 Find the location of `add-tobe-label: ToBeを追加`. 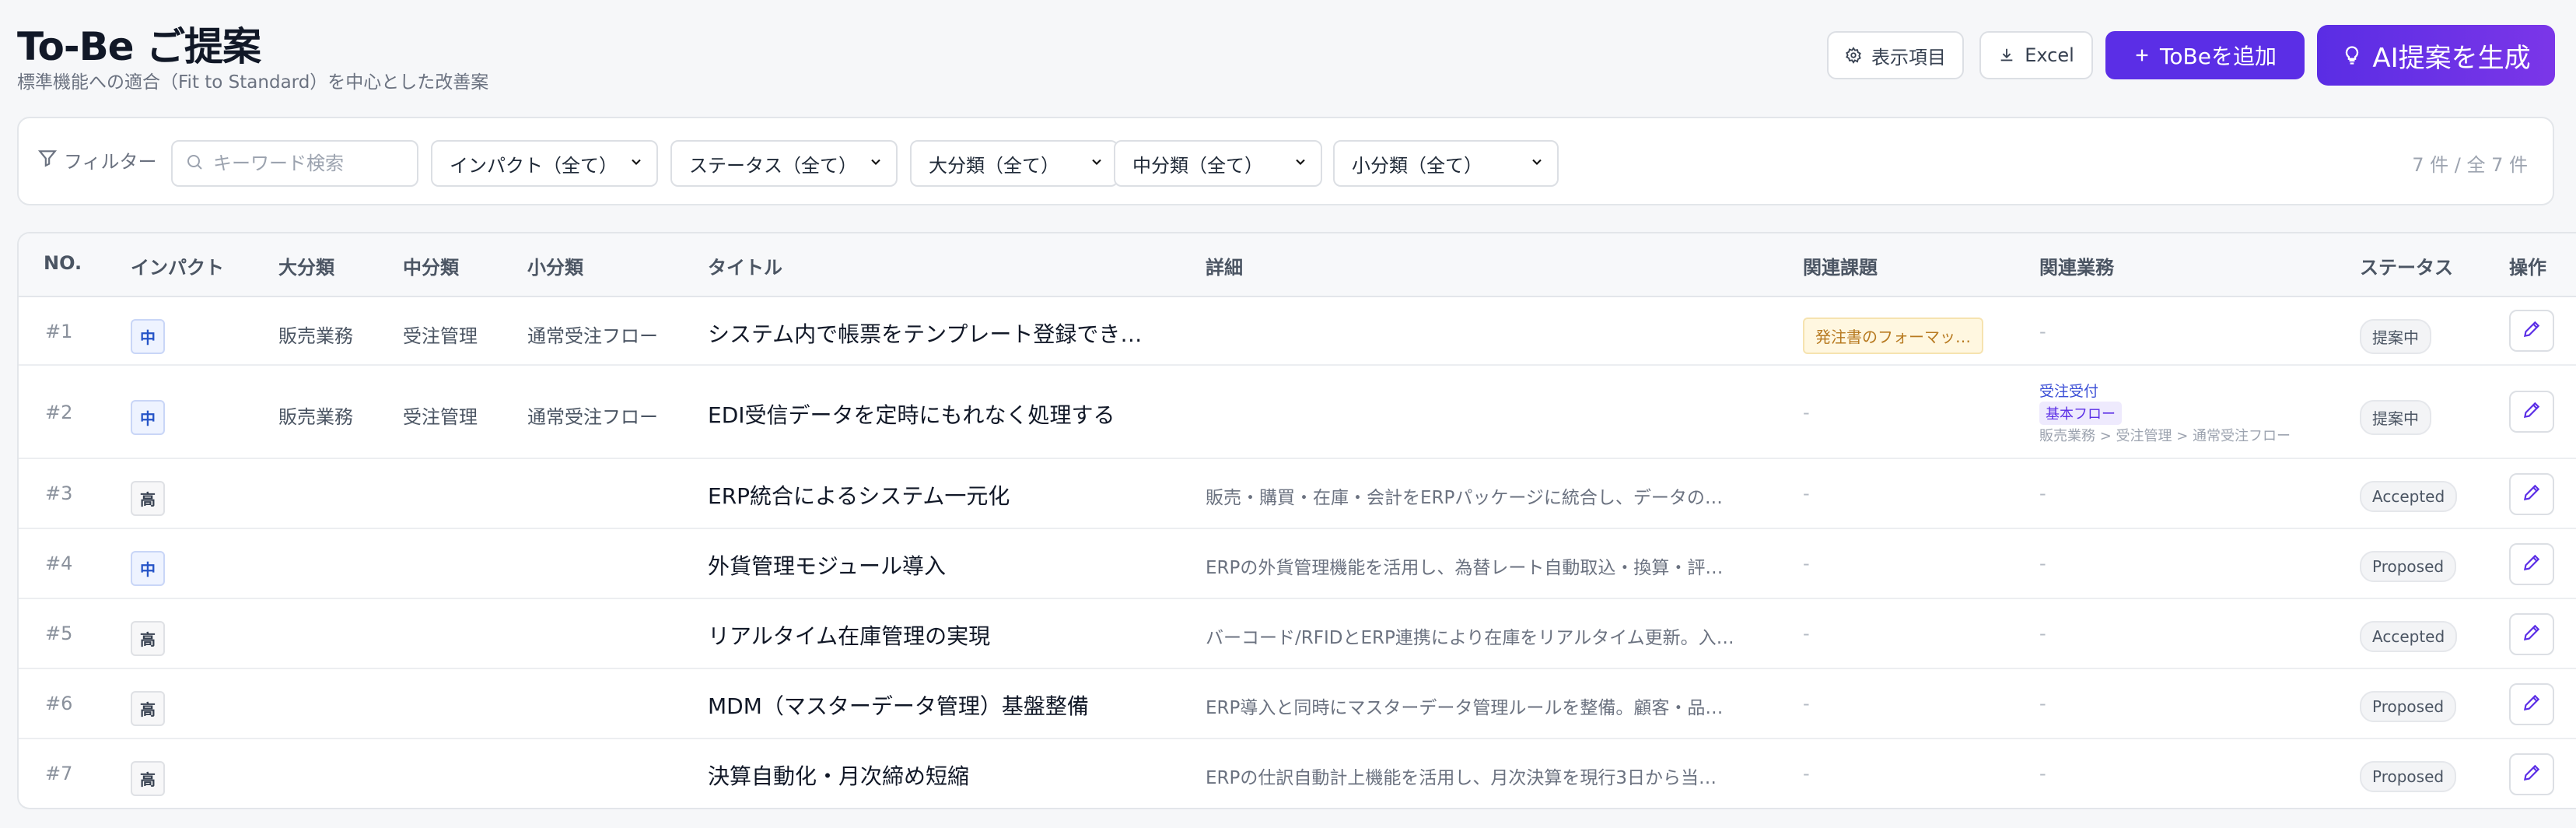

add-tobe-label: ToBeを追加 is located at coordinates (2219, 56).